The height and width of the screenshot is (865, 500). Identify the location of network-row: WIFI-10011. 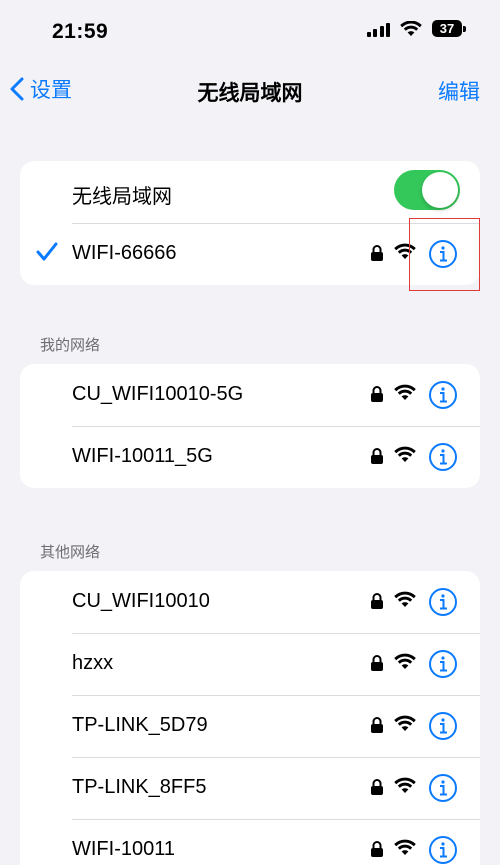
(250, 842).